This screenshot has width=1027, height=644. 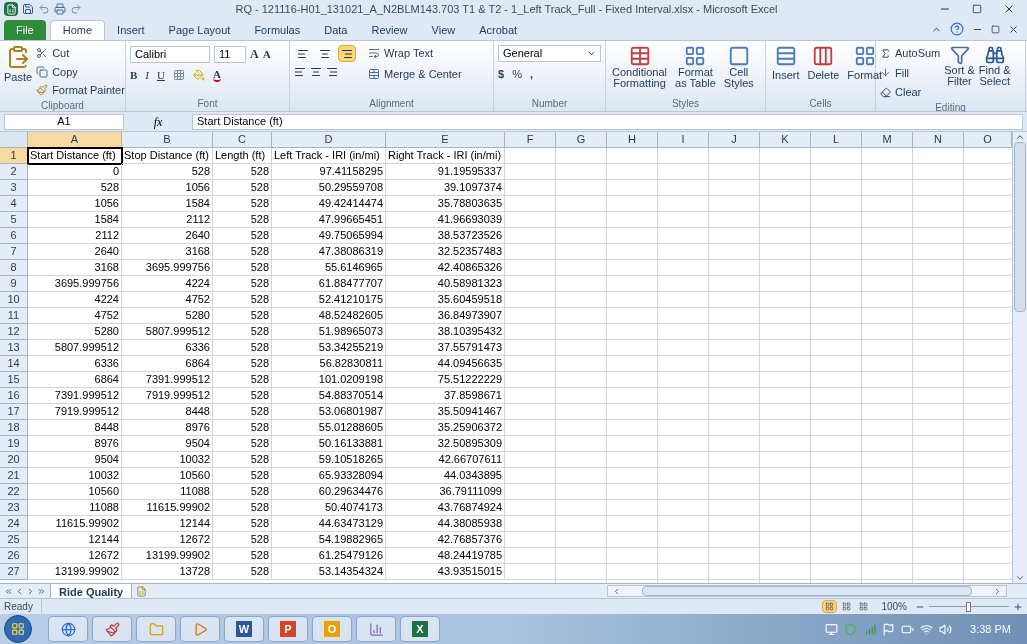 I want to click on format-painter-button: Format Painter, so click(x=80, y=90).